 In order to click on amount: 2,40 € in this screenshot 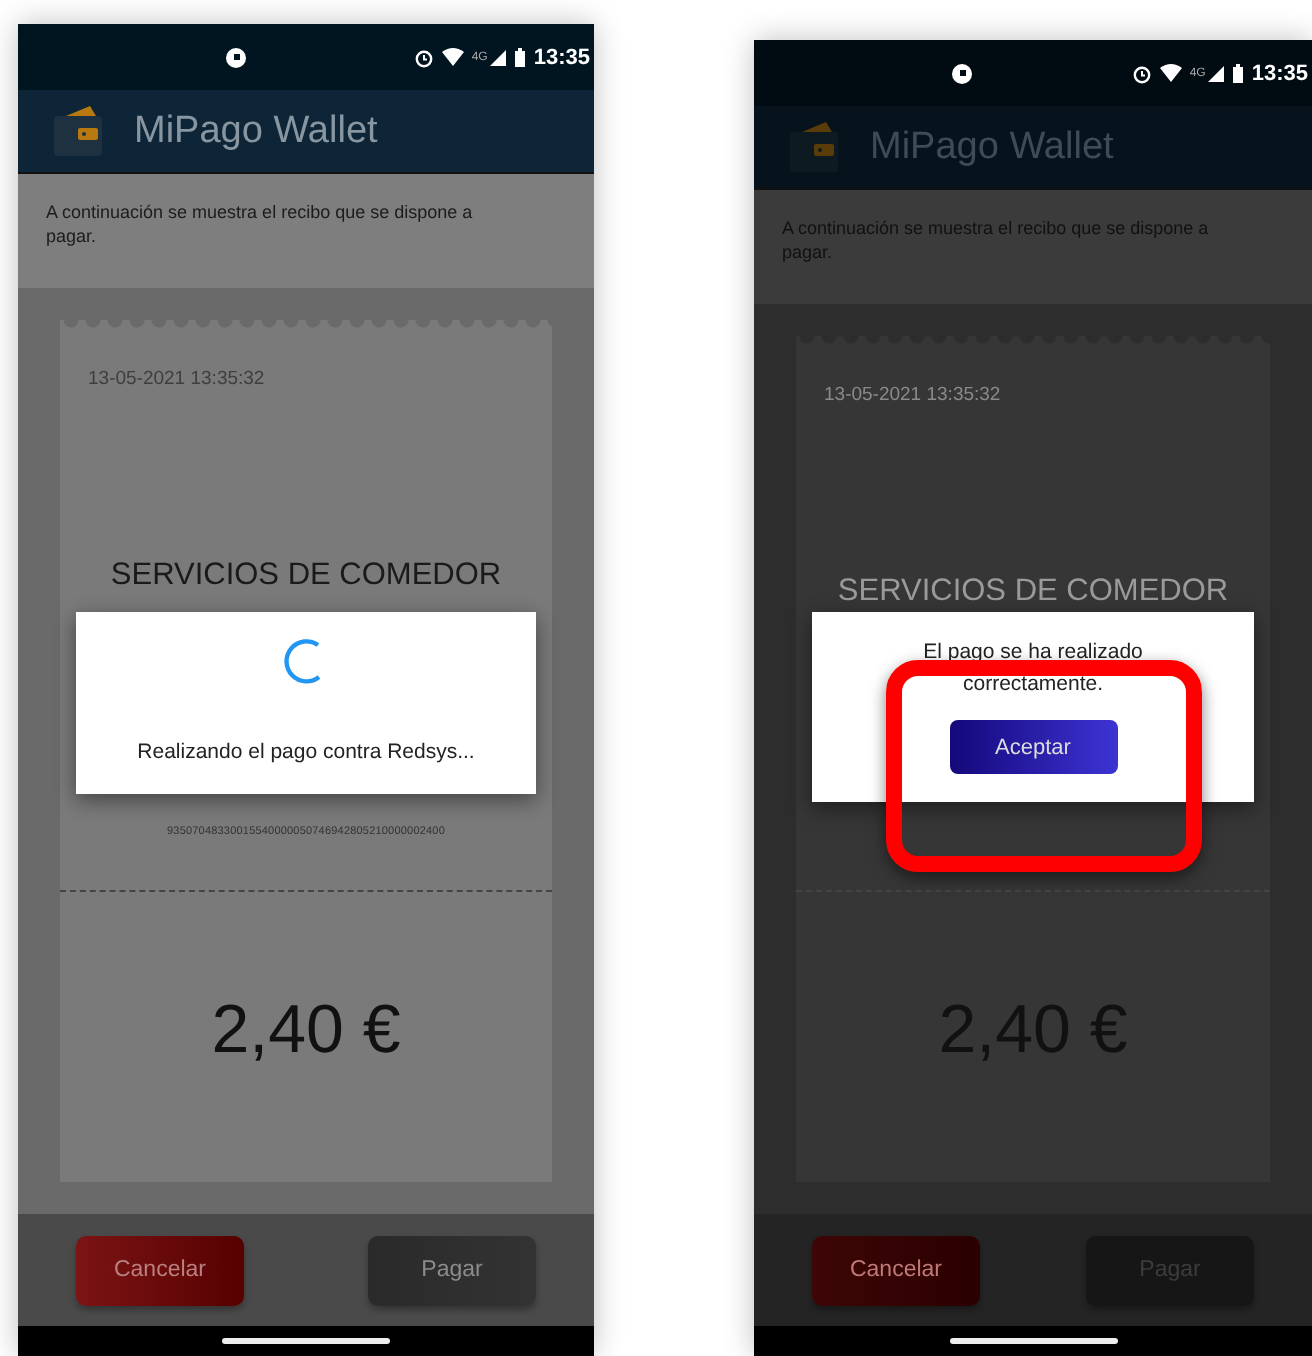, I will do `click(306, 1031)`.